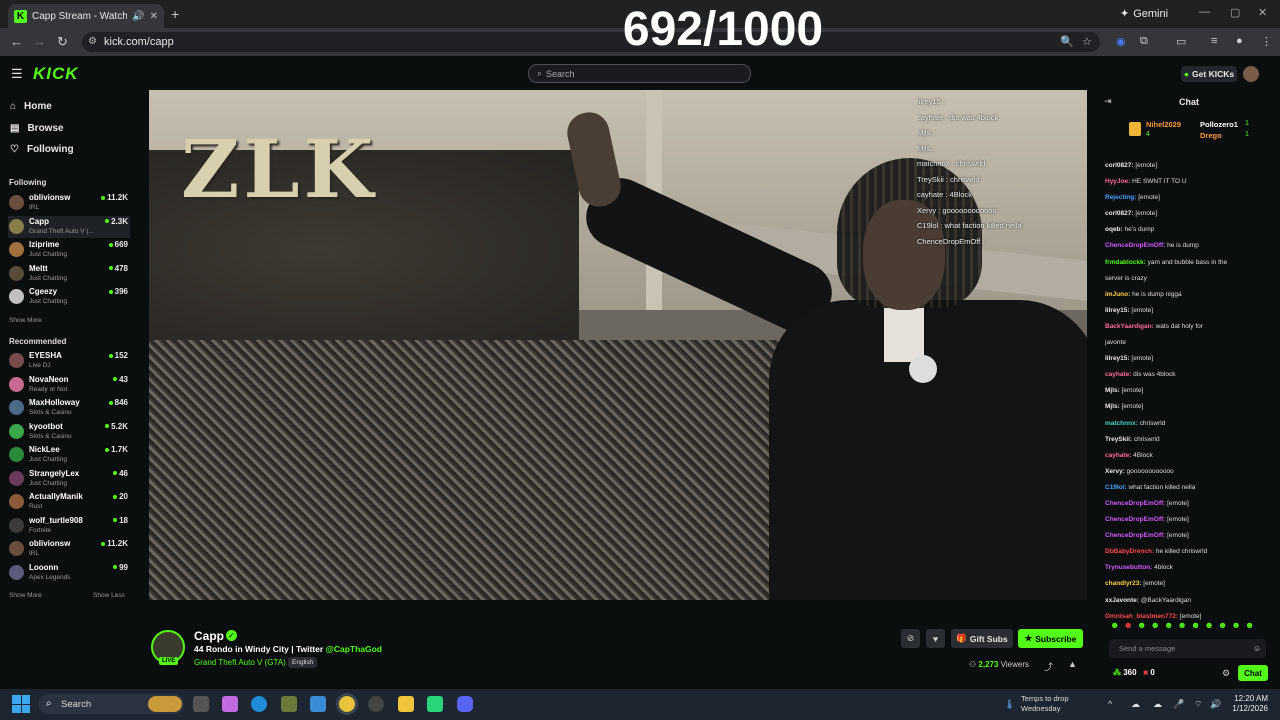 This screenshot has width=1280, height=720. Describe the element at coordinates (1144, 41) in the screenshot. I see `extensions-puzzle-icon: ⧉` at that location.